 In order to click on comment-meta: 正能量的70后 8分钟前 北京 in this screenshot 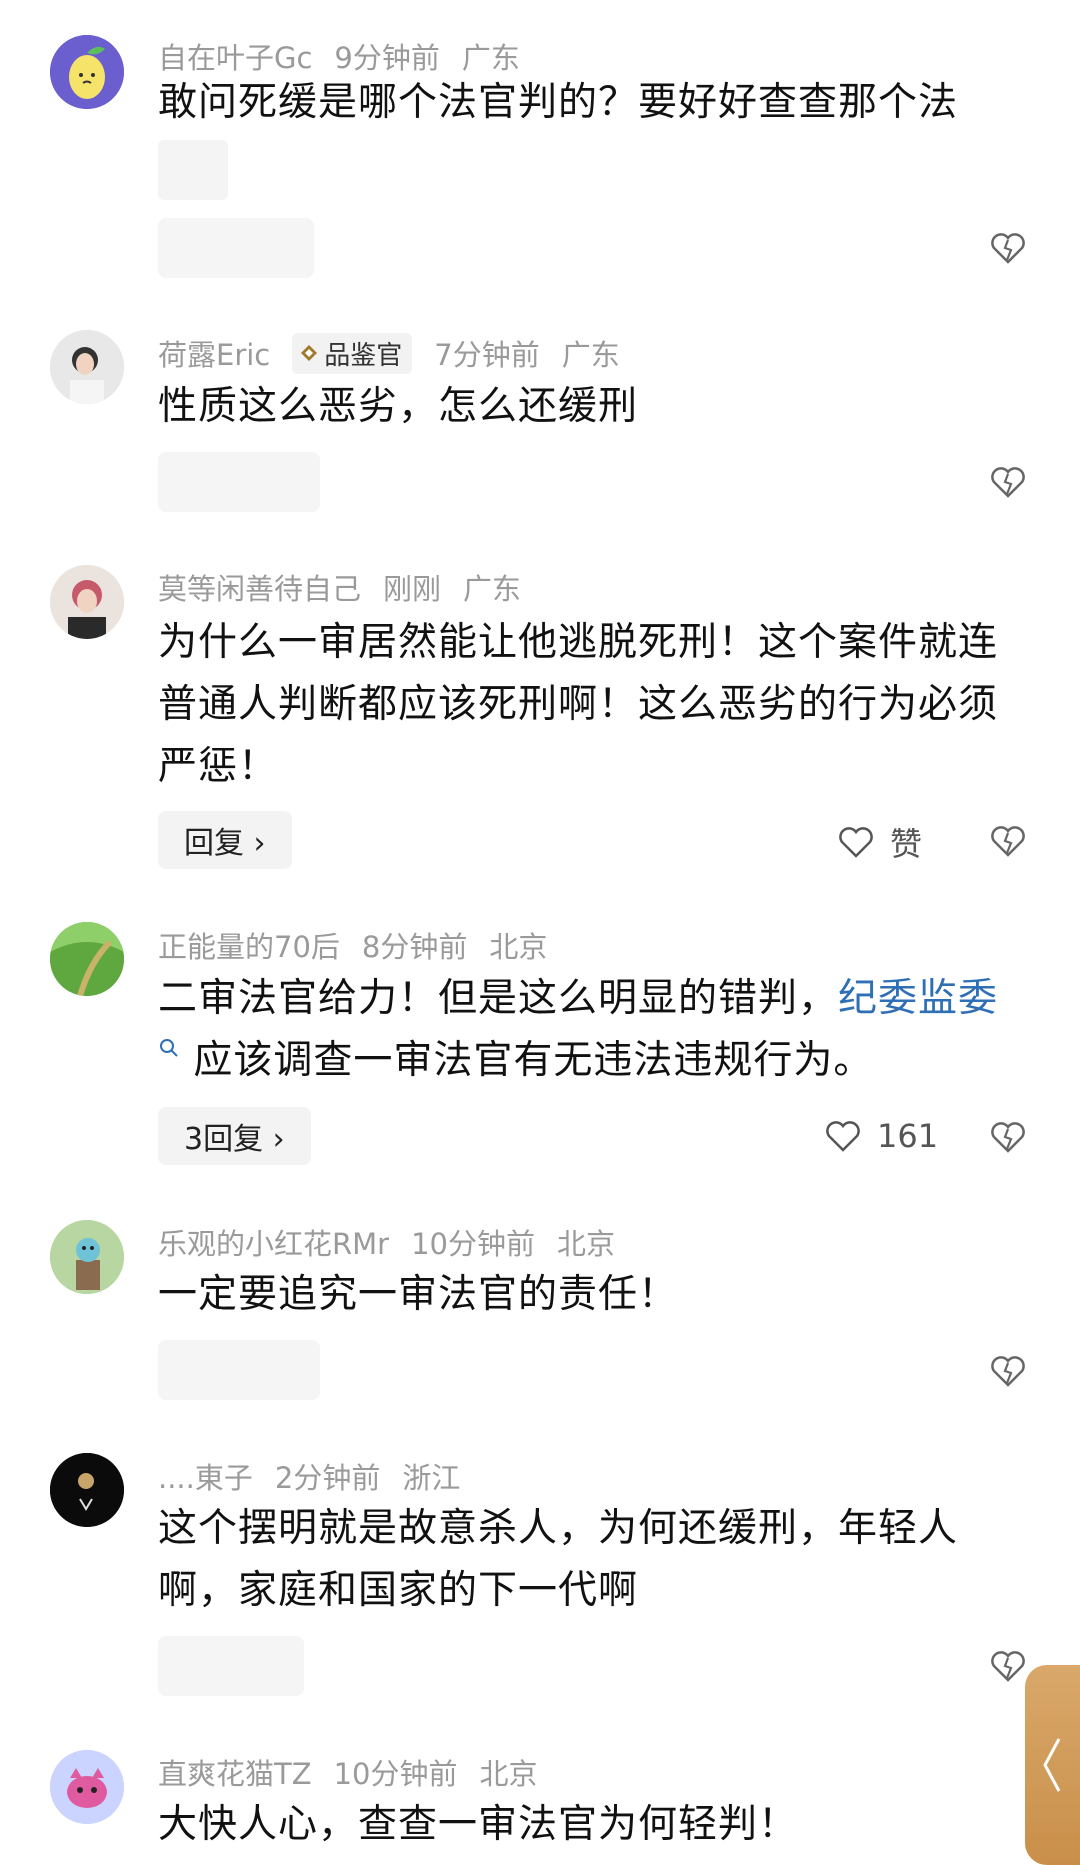, I will do `click(363, 945)`.